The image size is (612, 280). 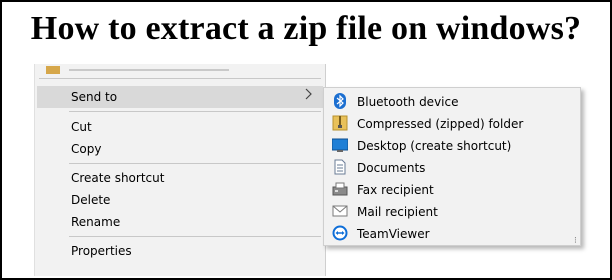 What do you see at coordinates (53, 70) in the screenshot?
I see `folder-icon` at bounding box center [53, 70].